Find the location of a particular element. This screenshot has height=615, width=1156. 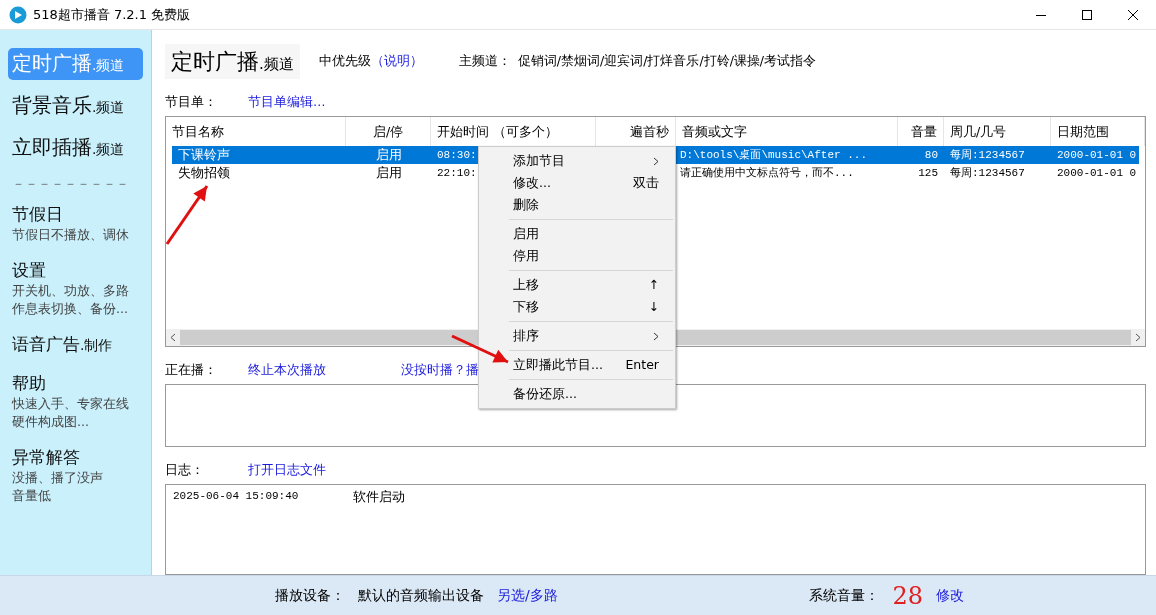

log-label: 日志： is located at coordinates (185, 470).